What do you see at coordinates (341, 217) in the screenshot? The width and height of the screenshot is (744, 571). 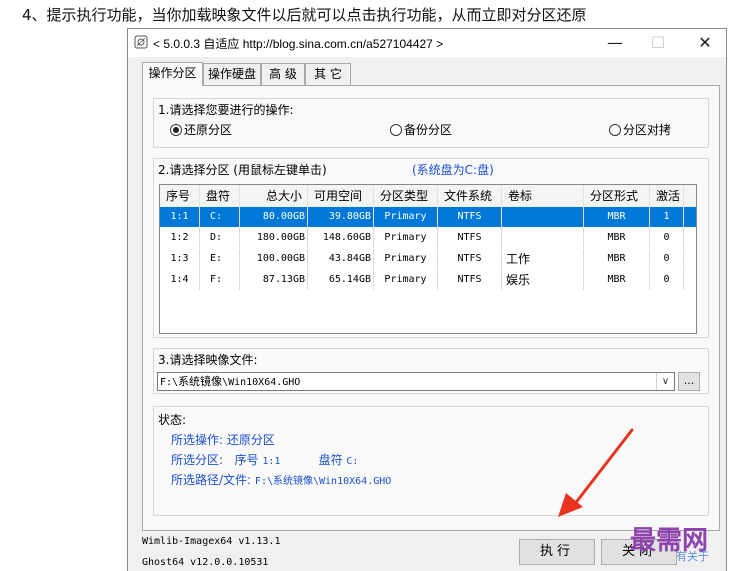 I see `table-cell: 39.80GB` at bounding box center [341, 217].